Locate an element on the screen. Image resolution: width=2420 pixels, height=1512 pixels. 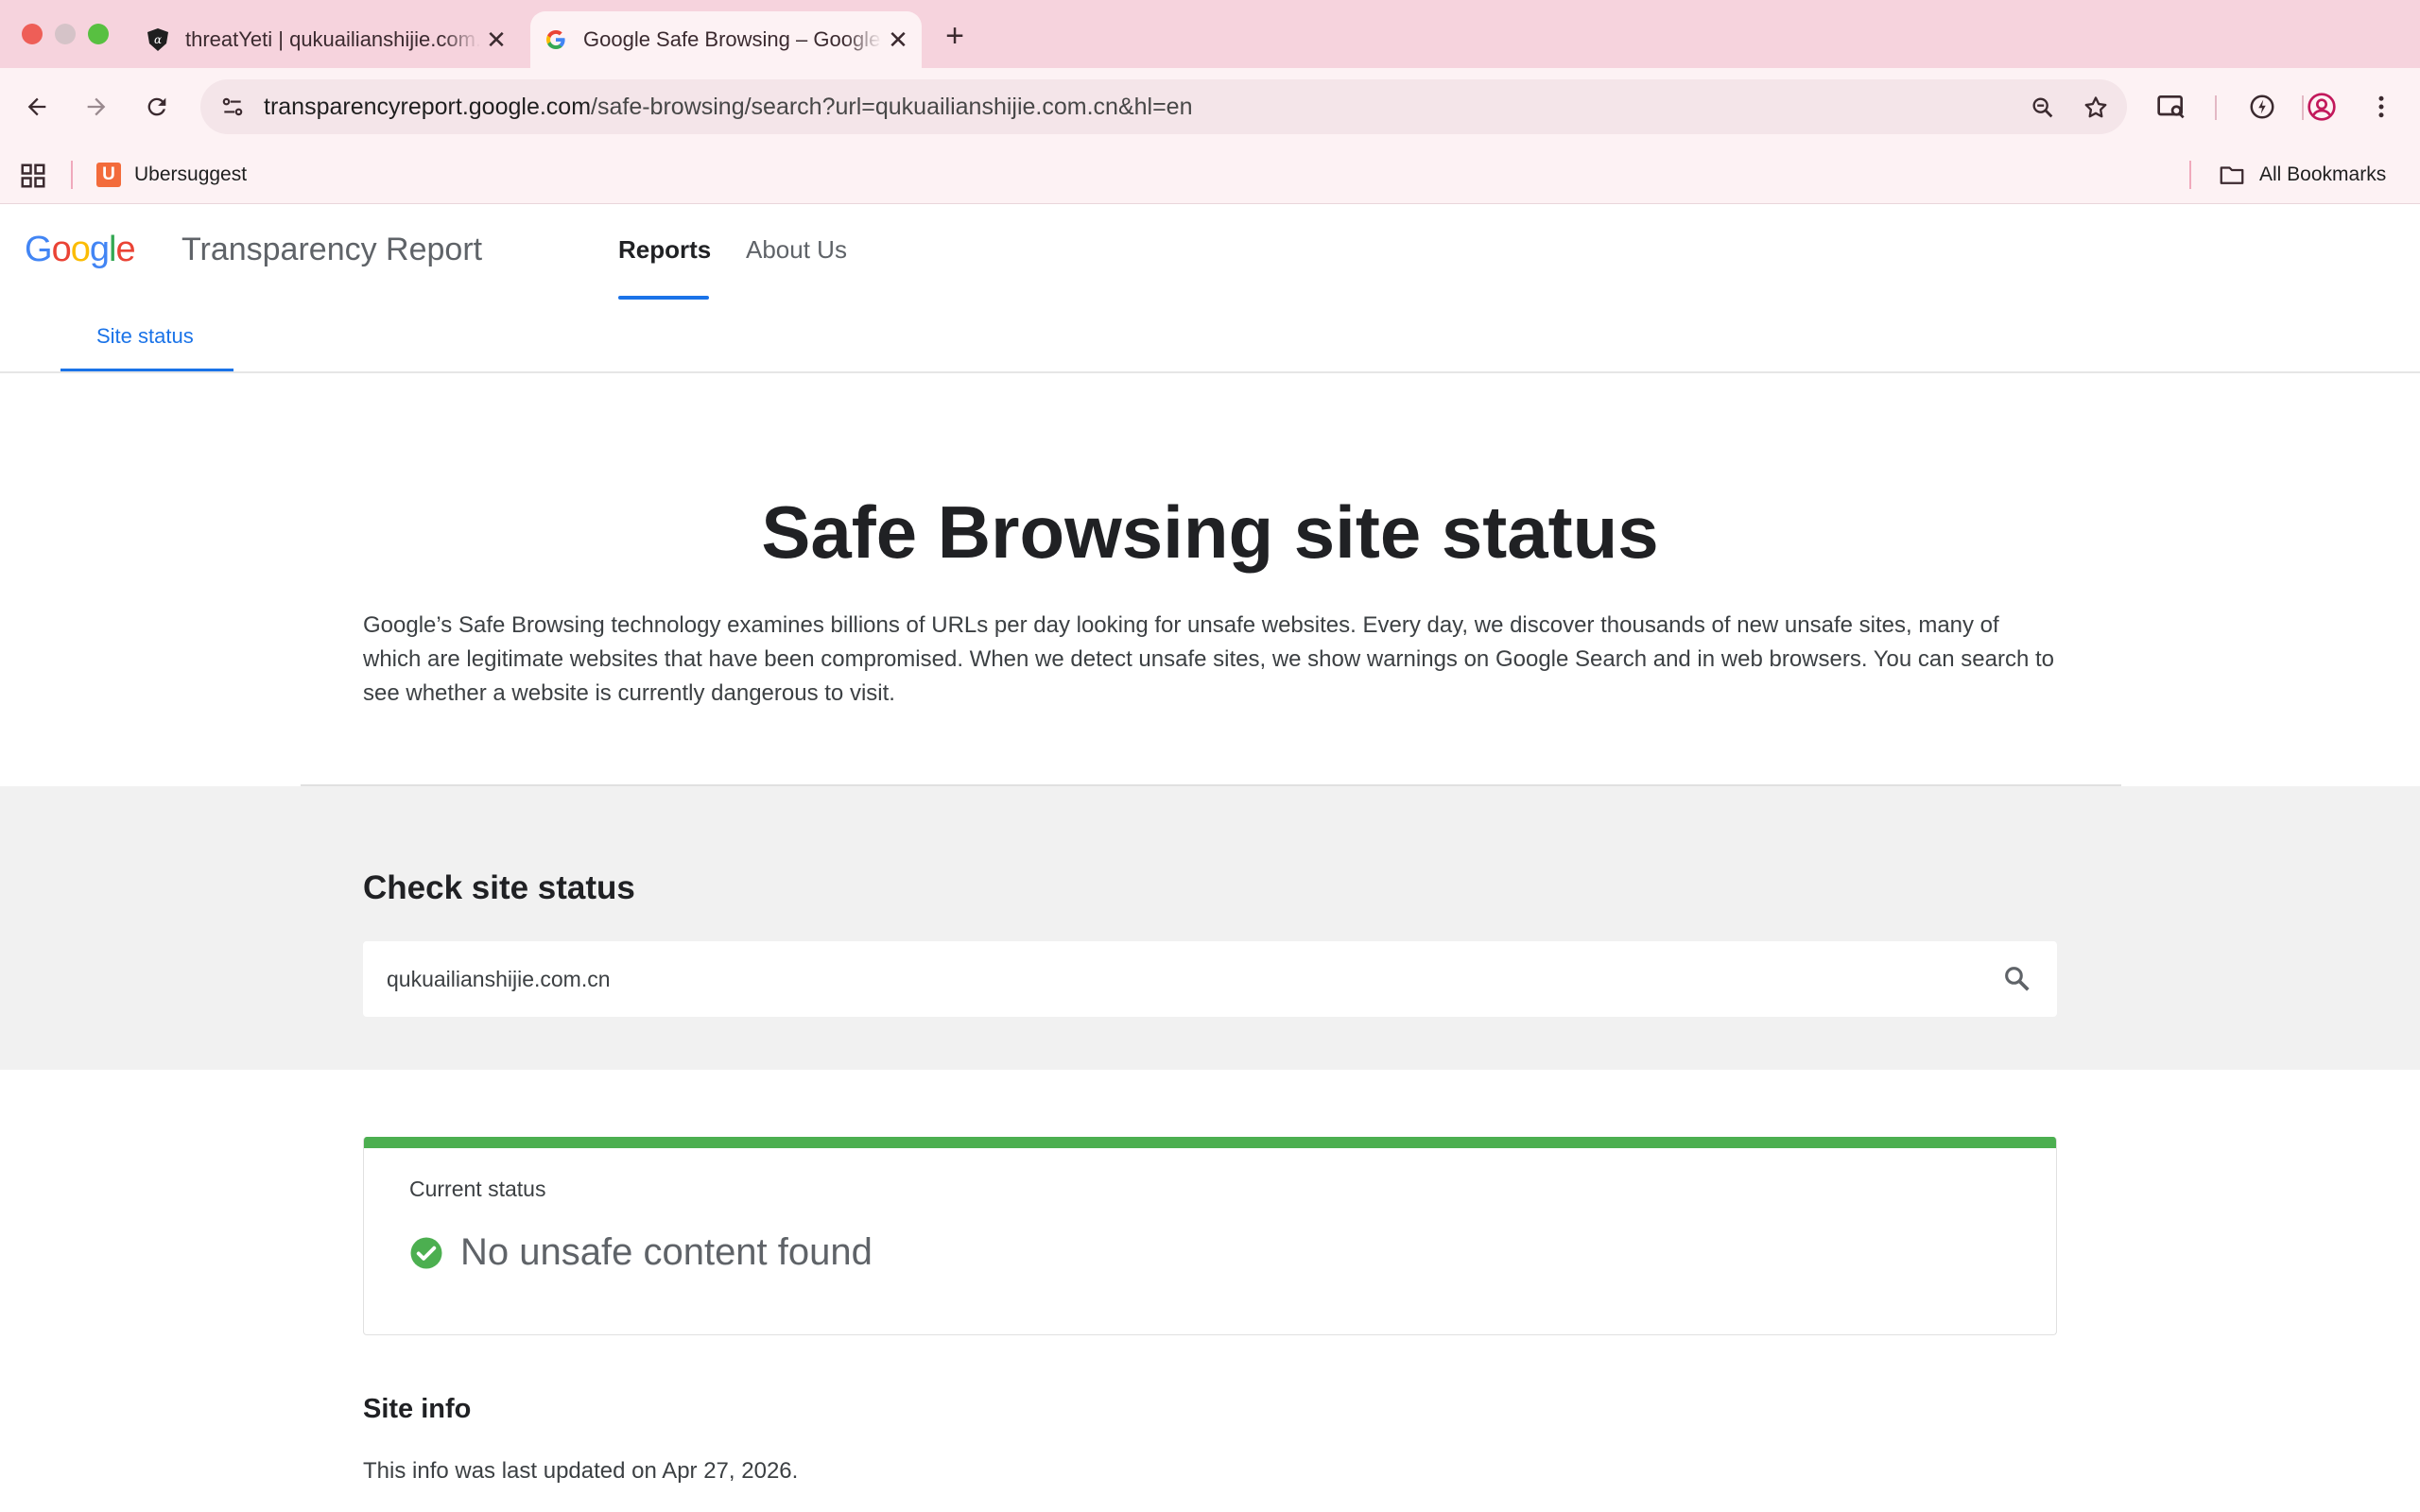
svg-text: α is located at coordinates (158, 39).